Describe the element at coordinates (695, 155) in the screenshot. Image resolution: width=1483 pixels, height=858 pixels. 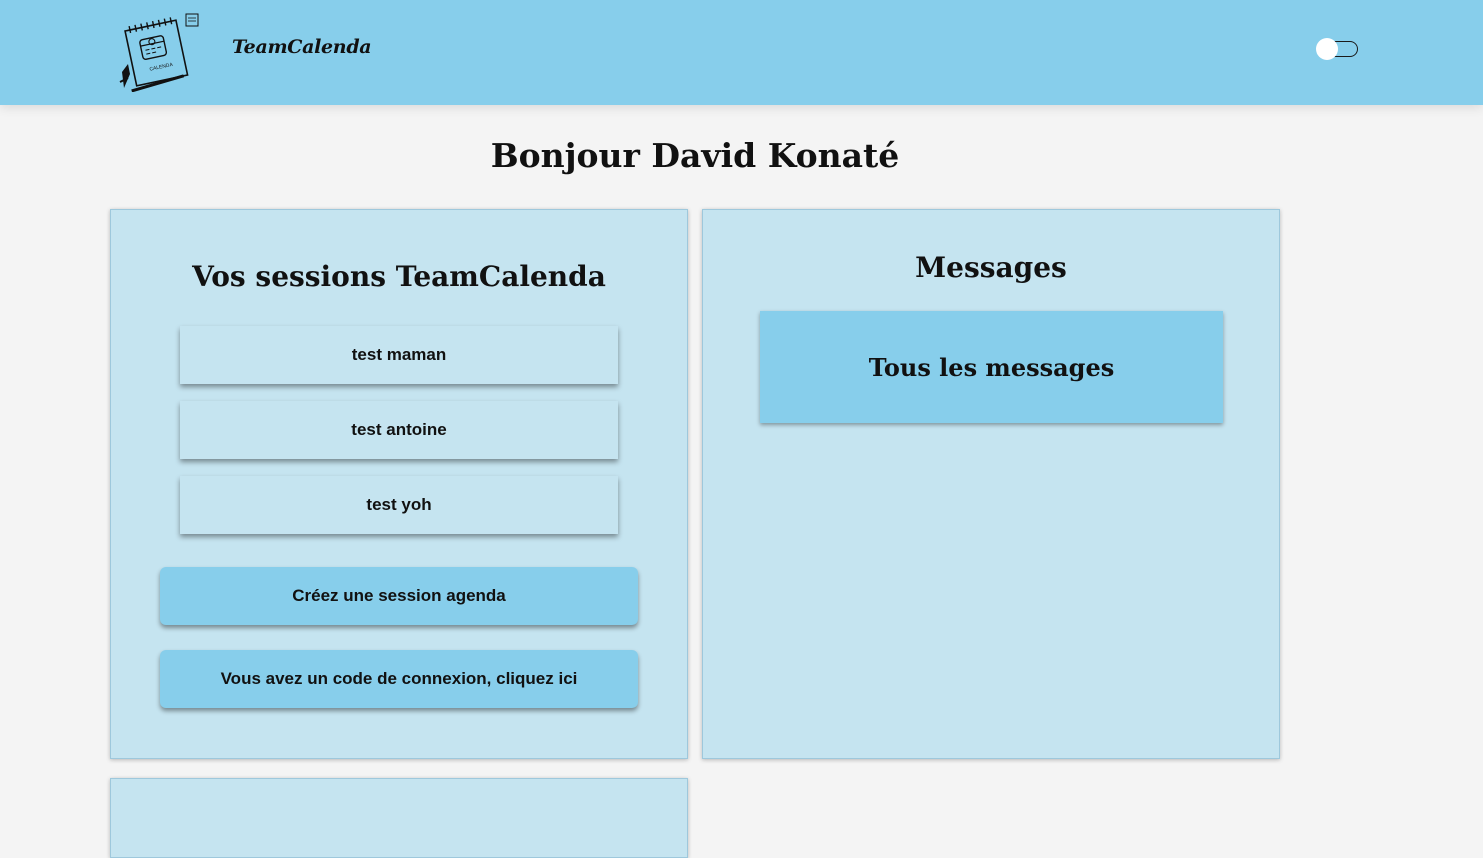
I see `page-greeting: Bonjour David Konaté` at that location.